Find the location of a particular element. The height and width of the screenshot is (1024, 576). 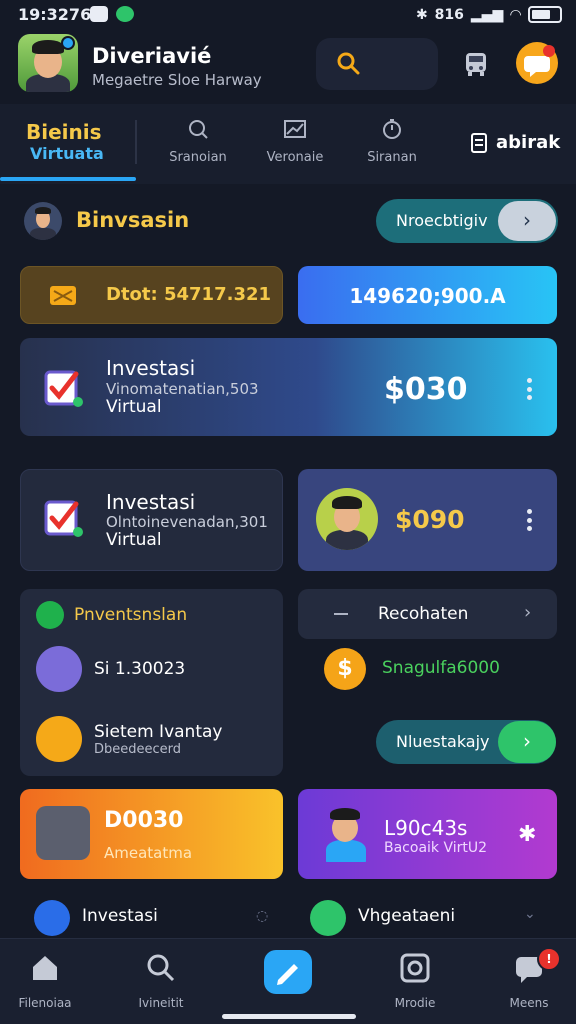

nav-camera: Mrodie is located at coordinates (415, 981).